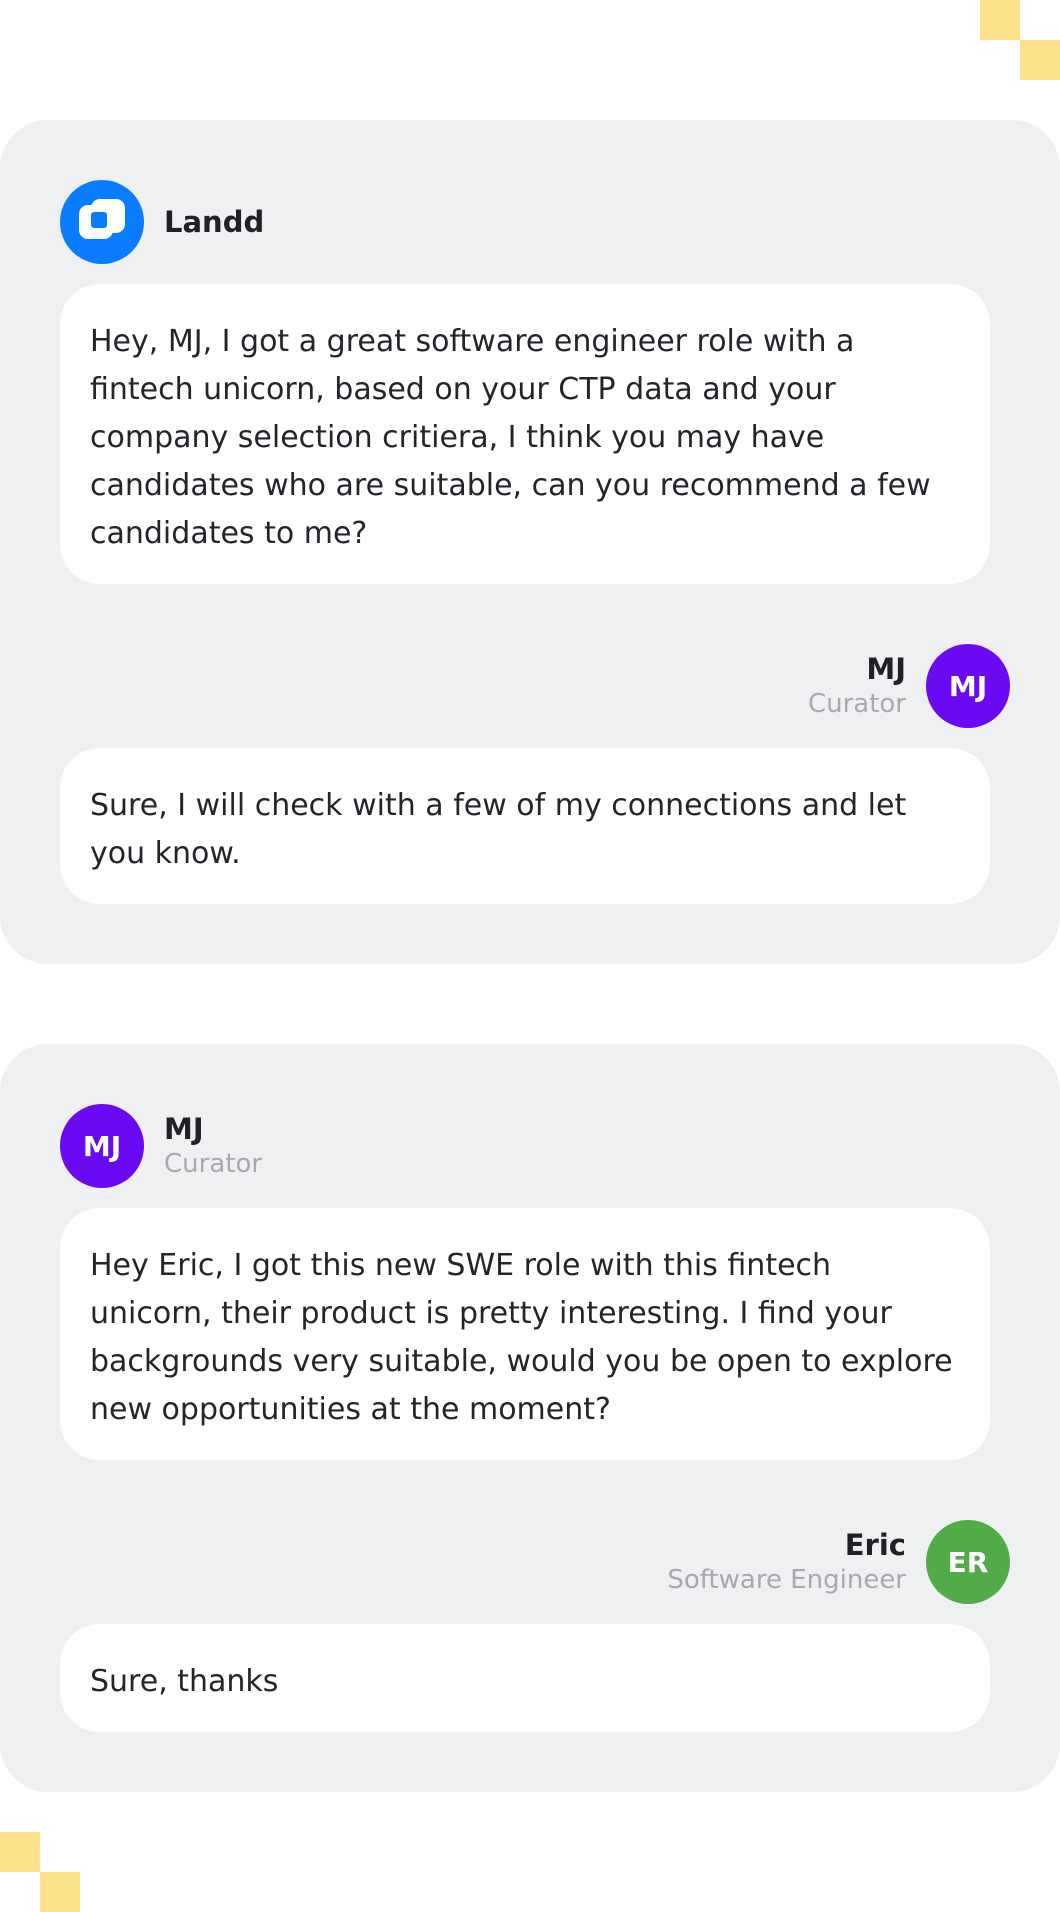 Image resolution: width=1060 pixels, height=1912 pixels. Describe the element at coordinates (968, 1562) in the screenshot. I see `avatar: ER` at that location.